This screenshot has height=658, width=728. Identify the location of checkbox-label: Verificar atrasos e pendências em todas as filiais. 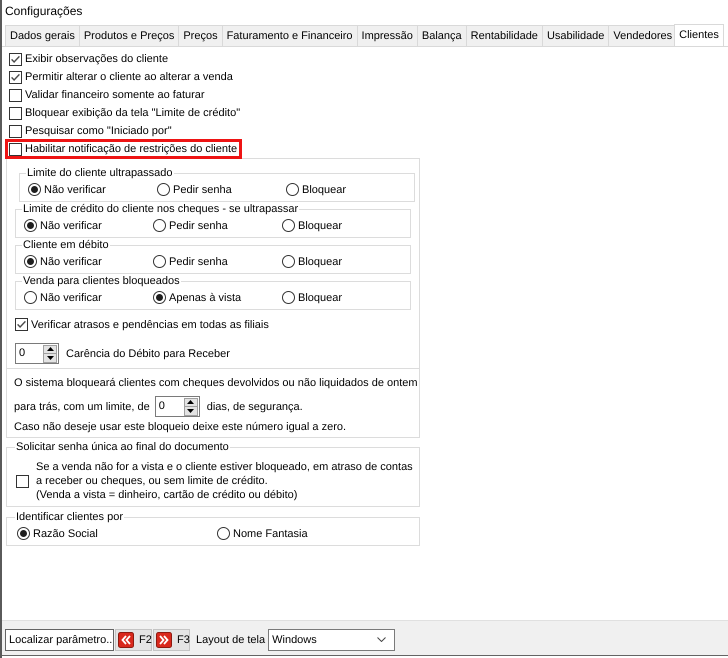
(150, 325).